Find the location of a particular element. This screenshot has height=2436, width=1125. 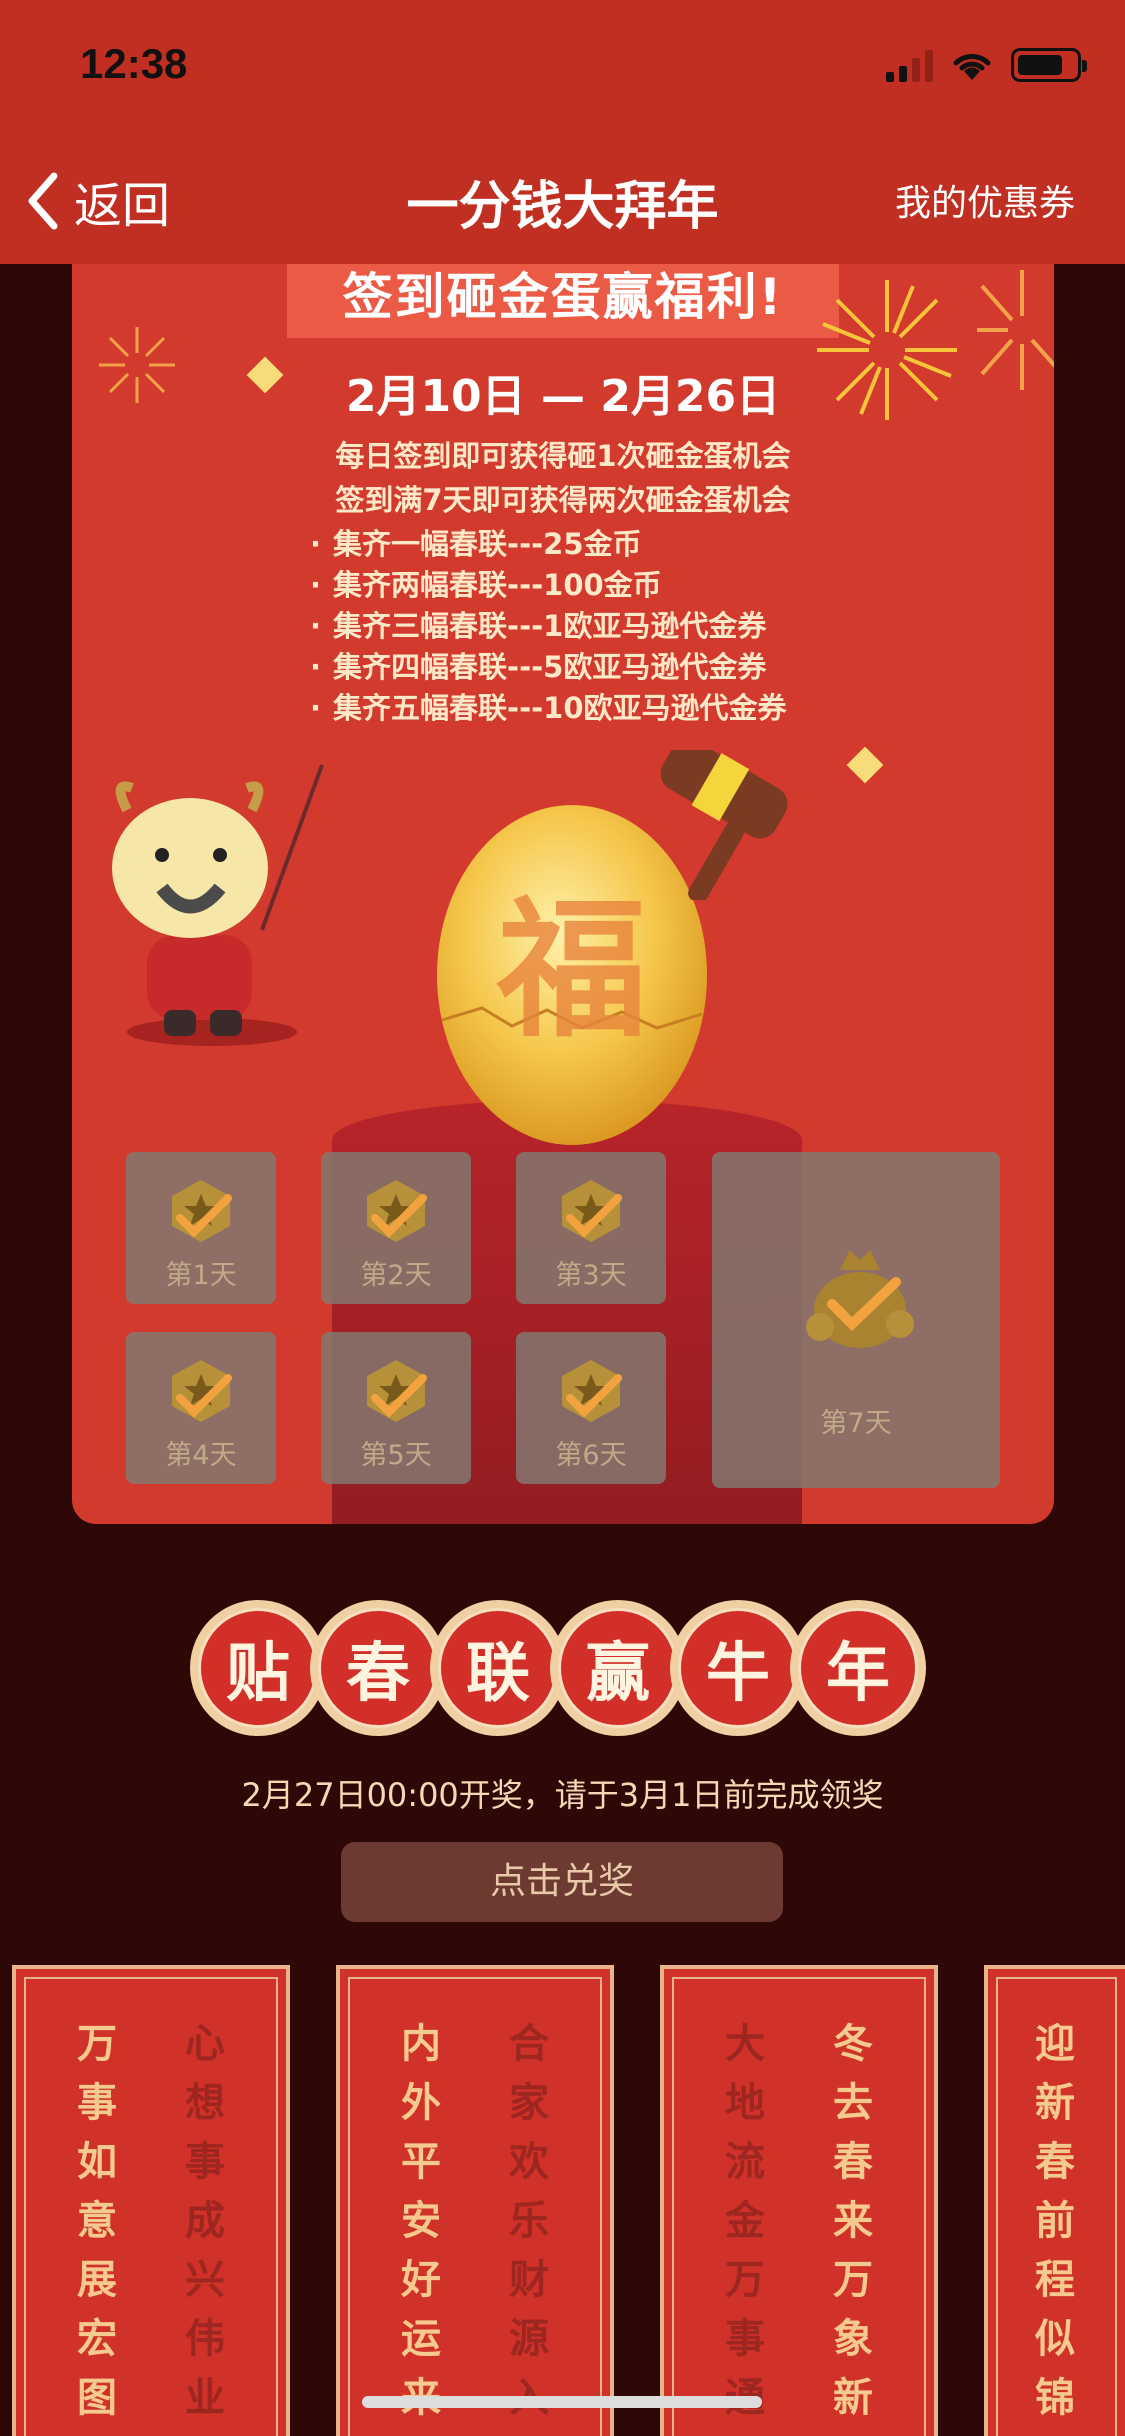

checkin-day-4: 第4天 is located at coordinates (201, 1408).